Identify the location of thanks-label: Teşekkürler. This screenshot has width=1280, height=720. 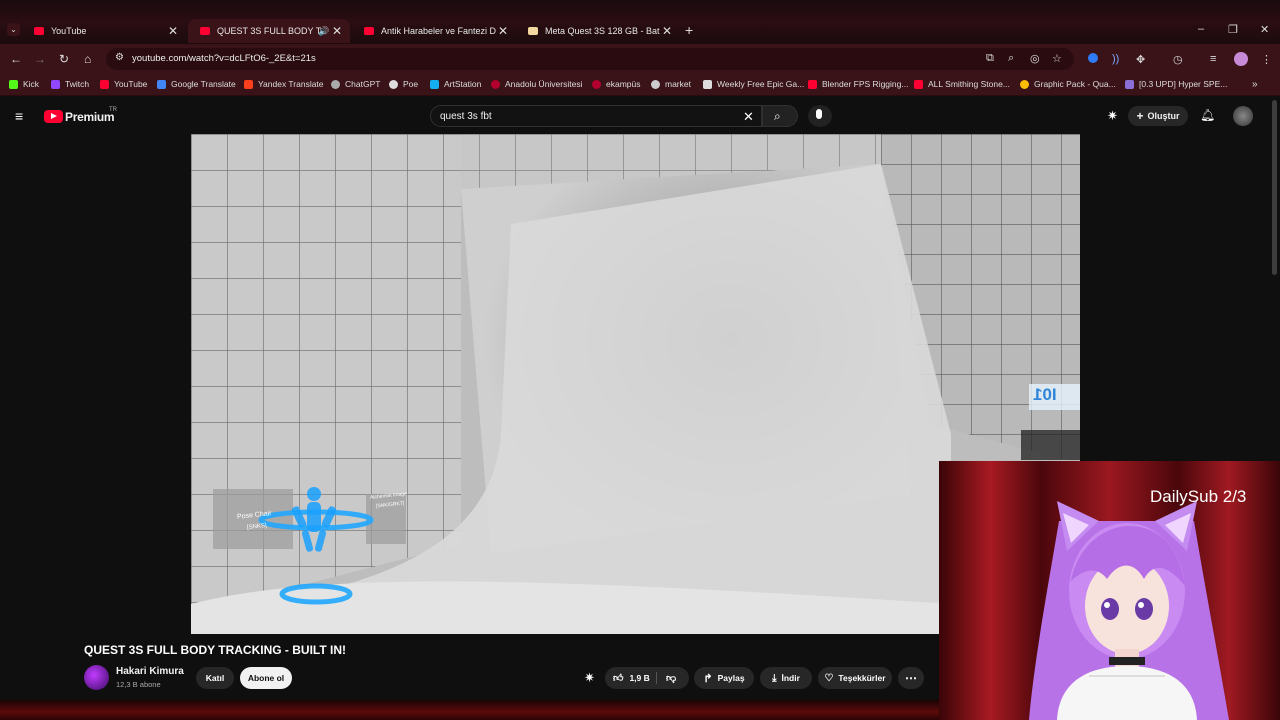
(862, 678).